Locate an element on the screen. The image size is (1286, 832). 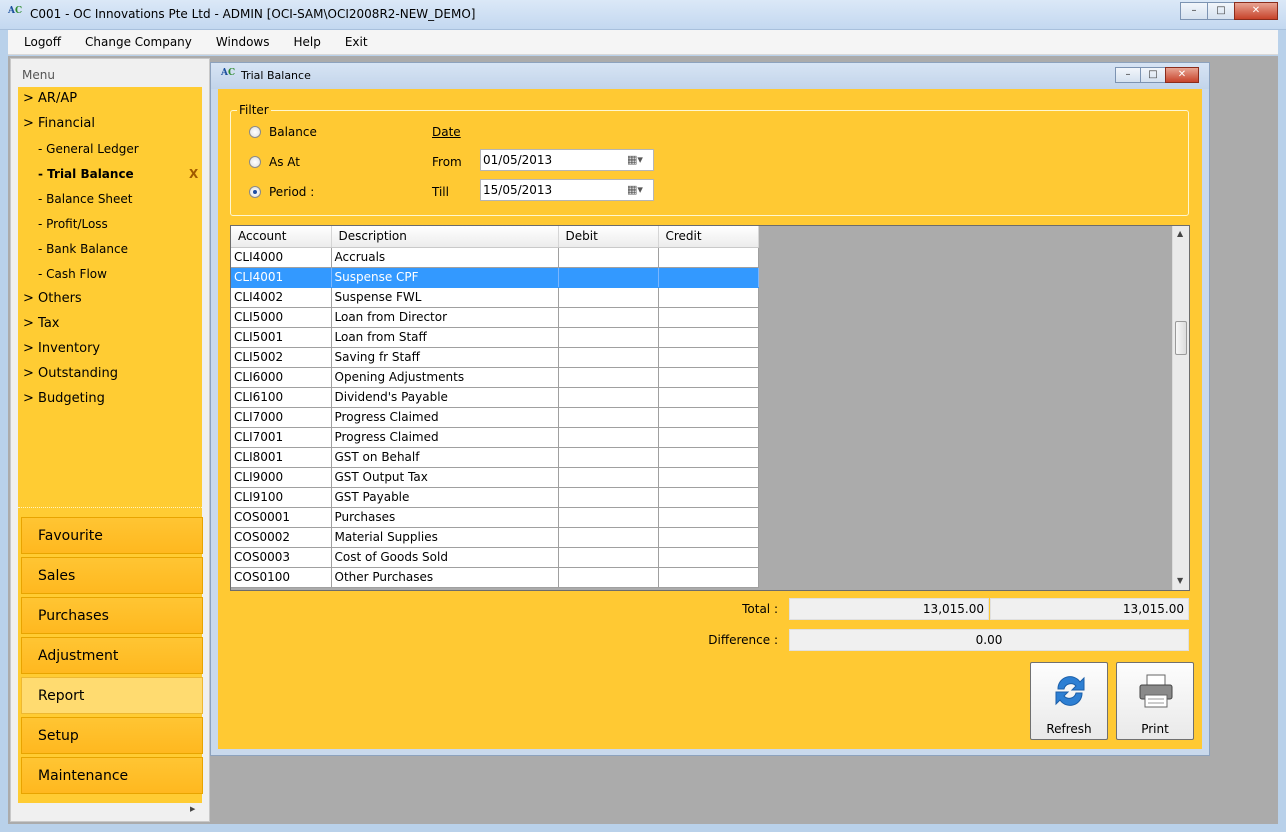
table-row: CLI6000 Opening Adjustments is located at coordinates (495, 377).